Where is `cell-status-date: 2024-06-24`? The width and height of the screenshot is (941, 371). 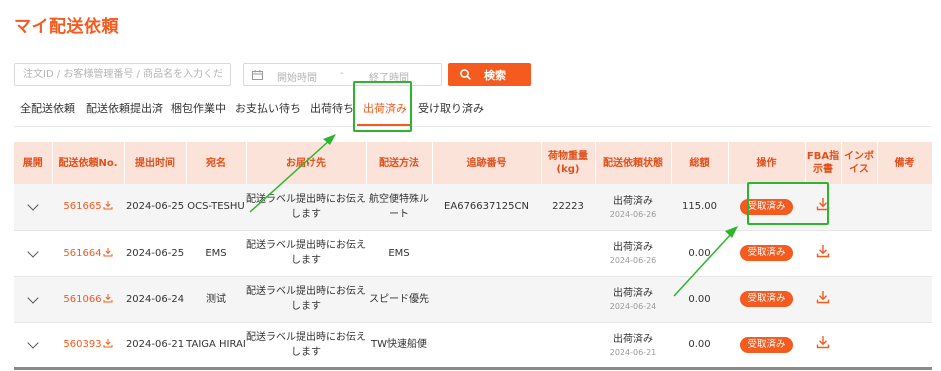 cell-status-date: 2024-06-24 is located at coordinates (633, 306).